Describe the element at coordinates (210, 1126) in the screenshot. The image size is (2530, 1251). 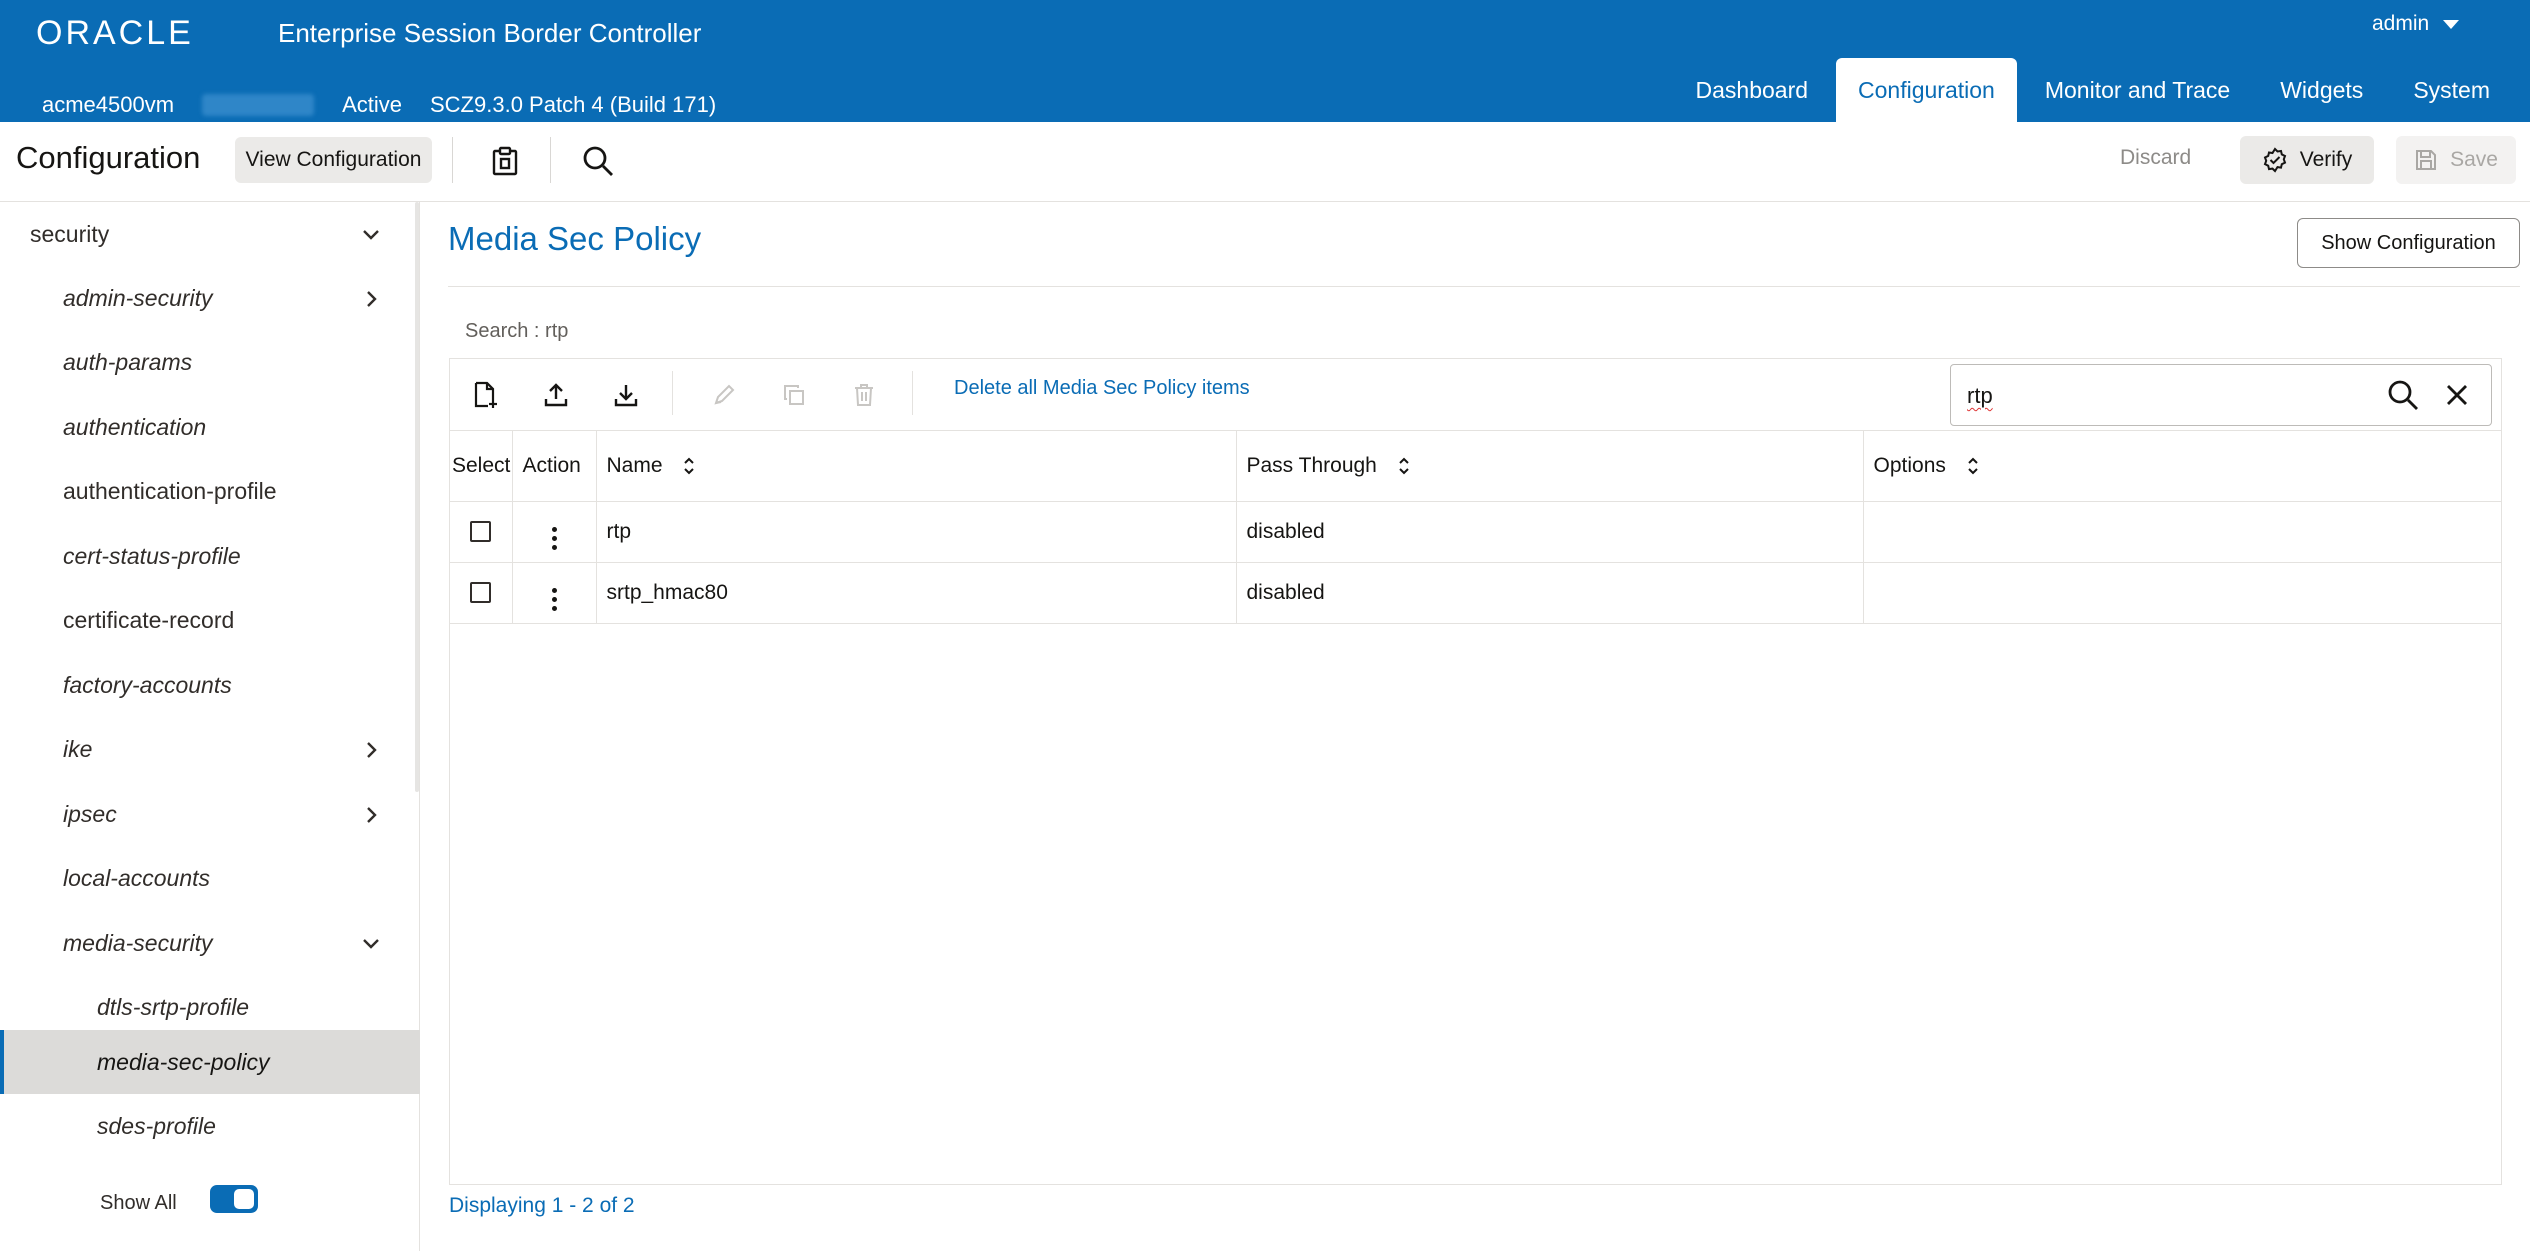
I see `sidebar-item-sdes-profile: sdes-profile` at that location.